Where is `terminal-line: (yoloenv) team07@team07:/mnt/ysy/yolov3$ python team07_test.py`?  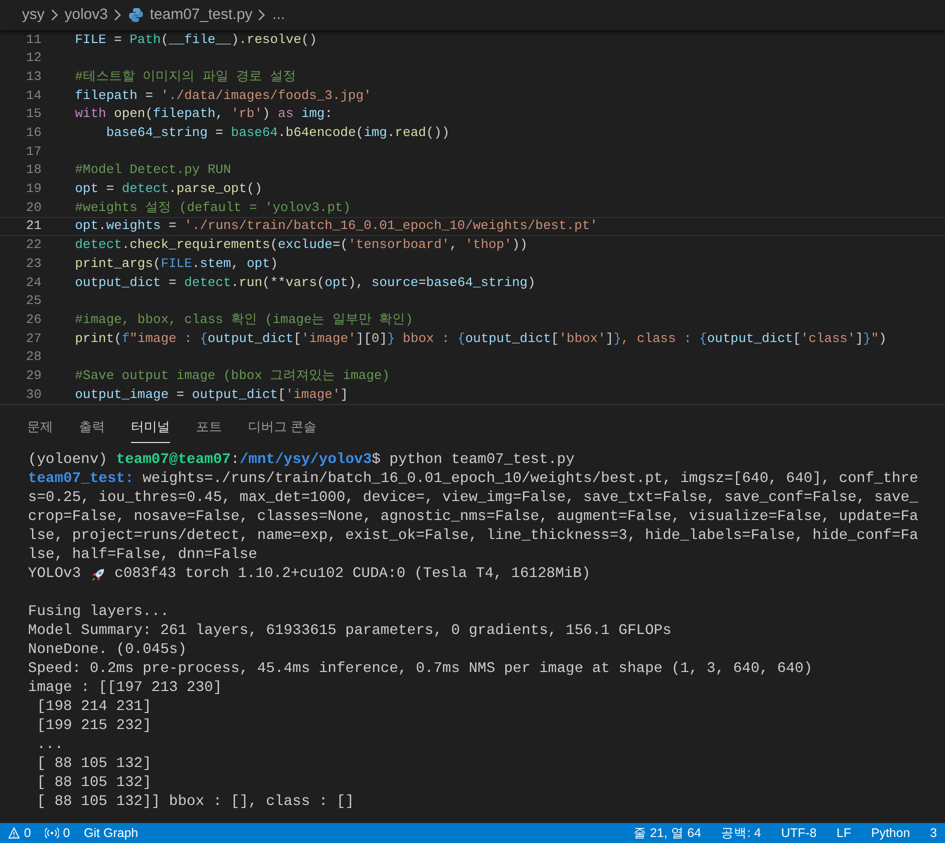 terminal-line: (yoloenv) team07@team07:/mnt/ysy/yolov3$ python team07_test.py is located at coordinates (302, 460).